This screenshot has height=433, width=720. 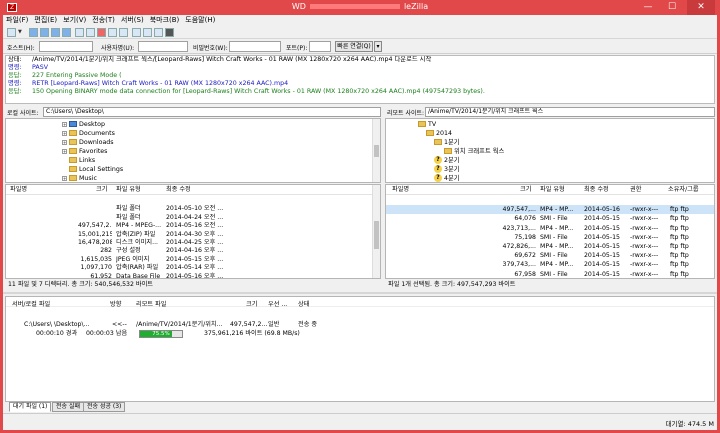 I want to click on queue-server-row, so click(x=362, y=315).